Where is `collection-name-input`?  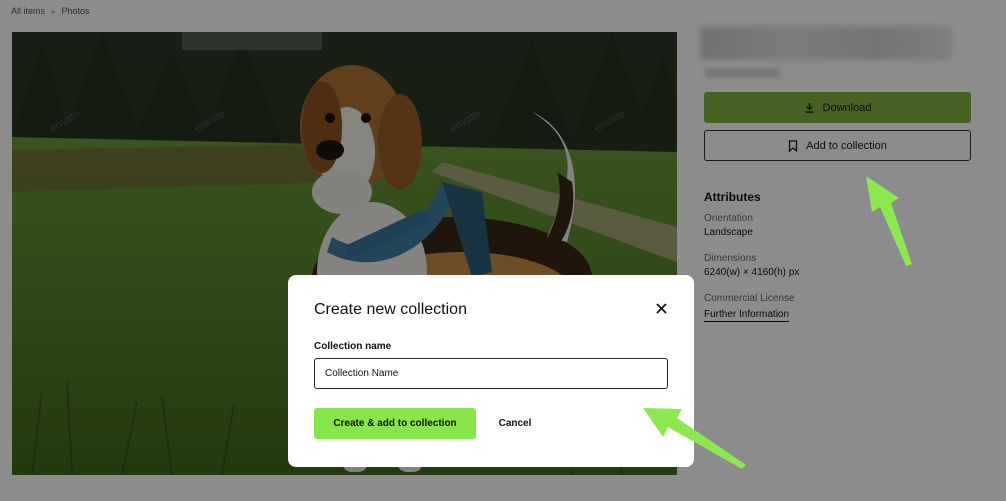
collection-name-input is located at coordinates (491, 373).